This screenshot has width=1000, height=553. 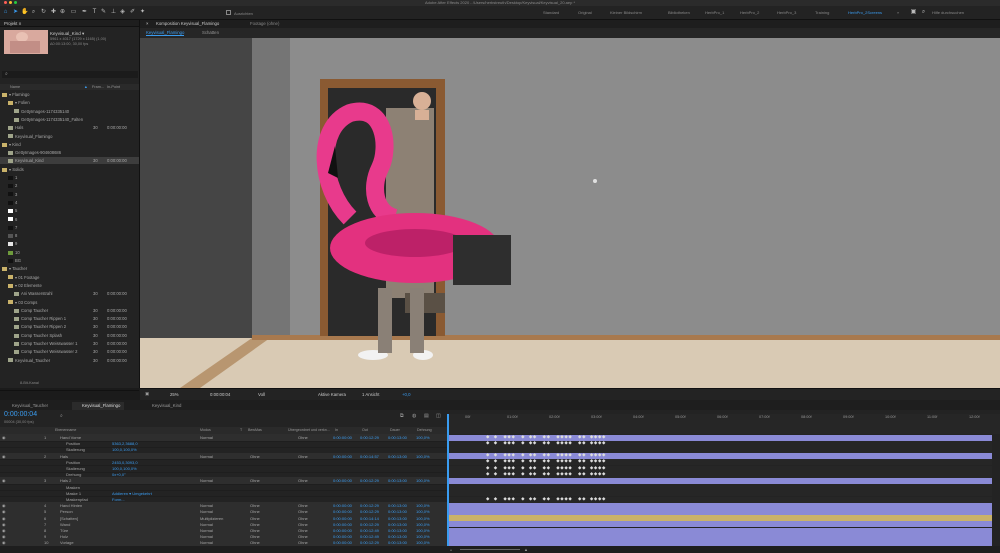 I want to click on project-item: Comp Taucher Rippen 2 30 0:00:00:00, so click(x=69, y=326).